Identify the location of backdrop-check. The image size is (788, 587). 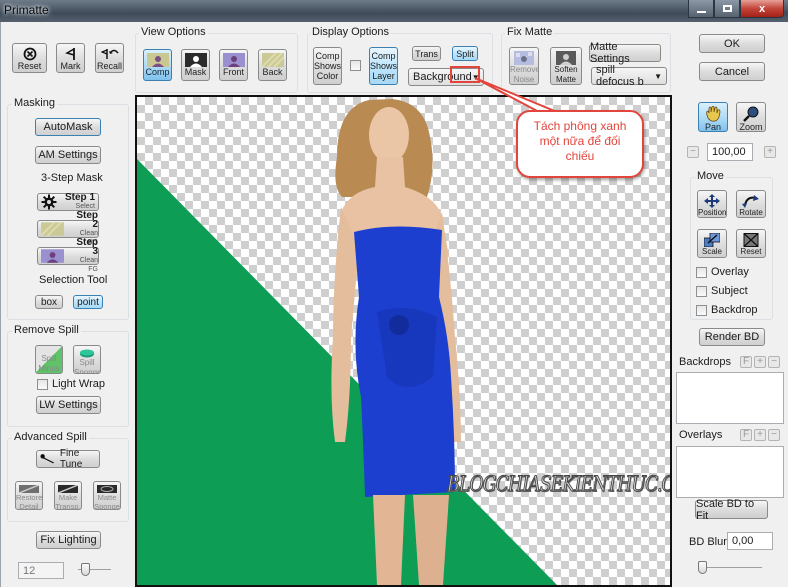
(701, 310).